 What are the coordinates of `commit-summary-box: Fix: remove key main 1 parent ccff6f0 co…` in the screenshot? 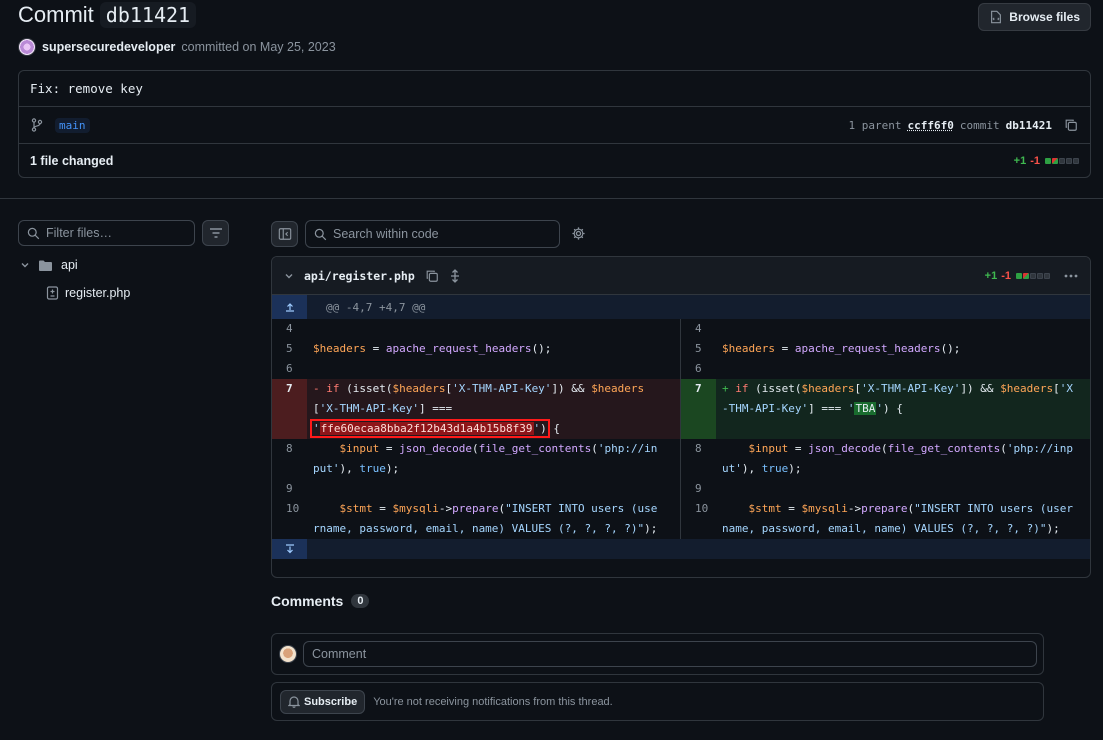 It's located at (554, 124).